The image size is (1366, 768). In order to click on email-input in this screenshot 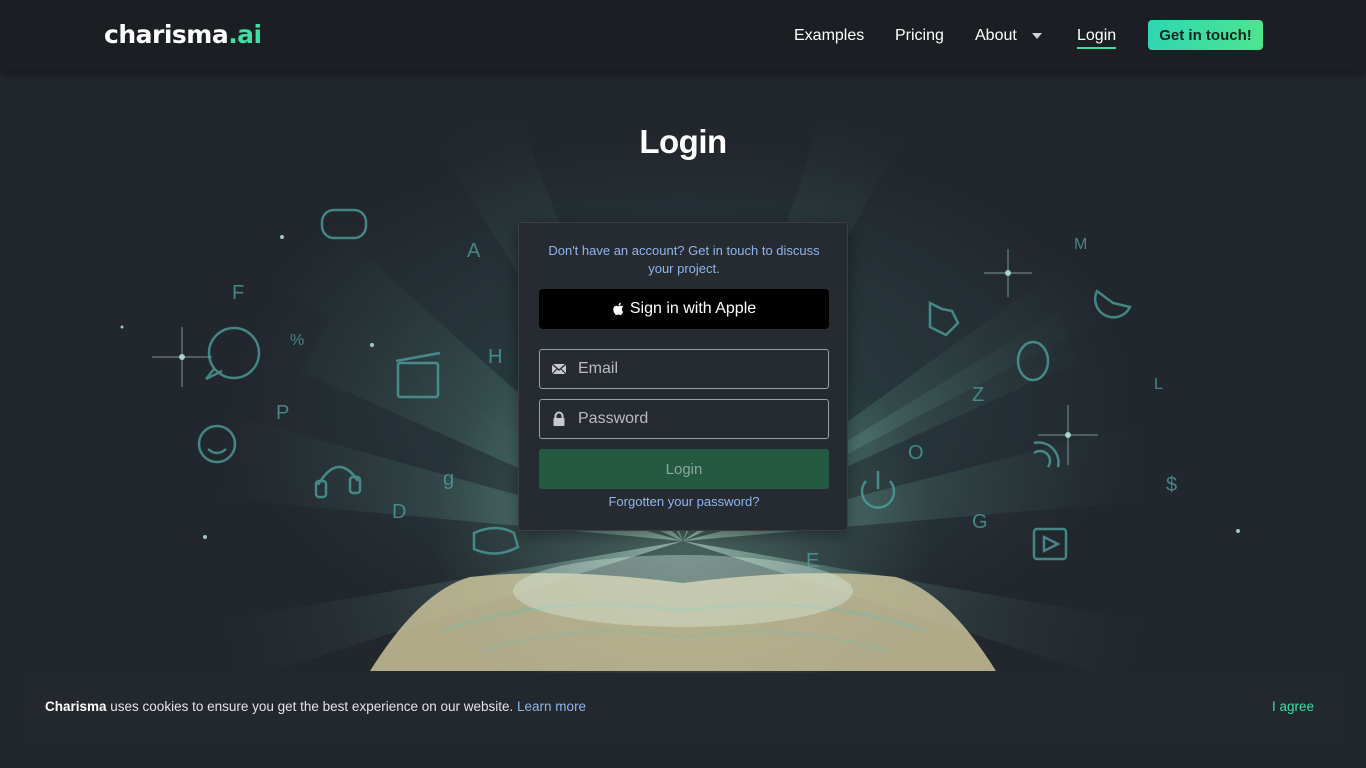, I will do `click(702, 369)`.